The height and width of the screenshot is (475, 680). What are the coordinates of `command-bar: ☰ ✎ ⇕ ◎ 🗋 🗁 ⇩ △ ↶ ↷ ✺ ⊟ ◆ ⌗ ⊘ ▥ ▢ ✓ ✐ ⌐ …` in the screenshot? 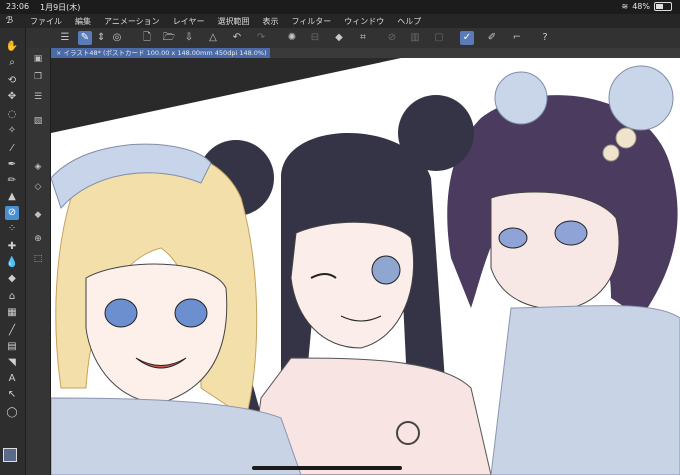 It's located at (340, 38).